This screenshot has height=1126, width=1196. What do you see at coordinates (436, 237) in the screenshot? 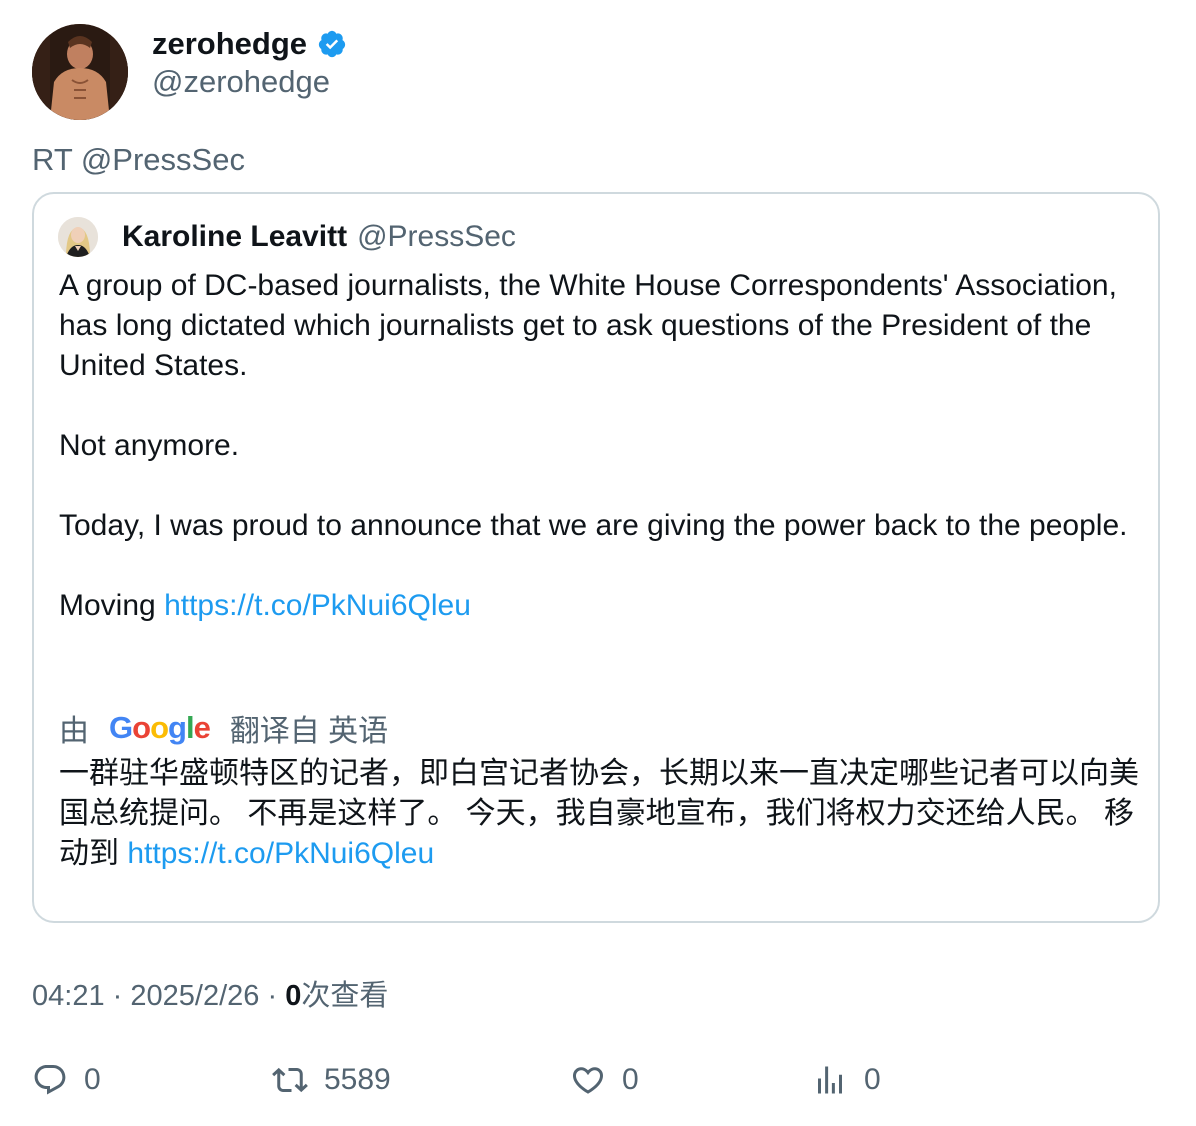
I see `quoted-handle: @PressSec` at bounding box center [436, 237].